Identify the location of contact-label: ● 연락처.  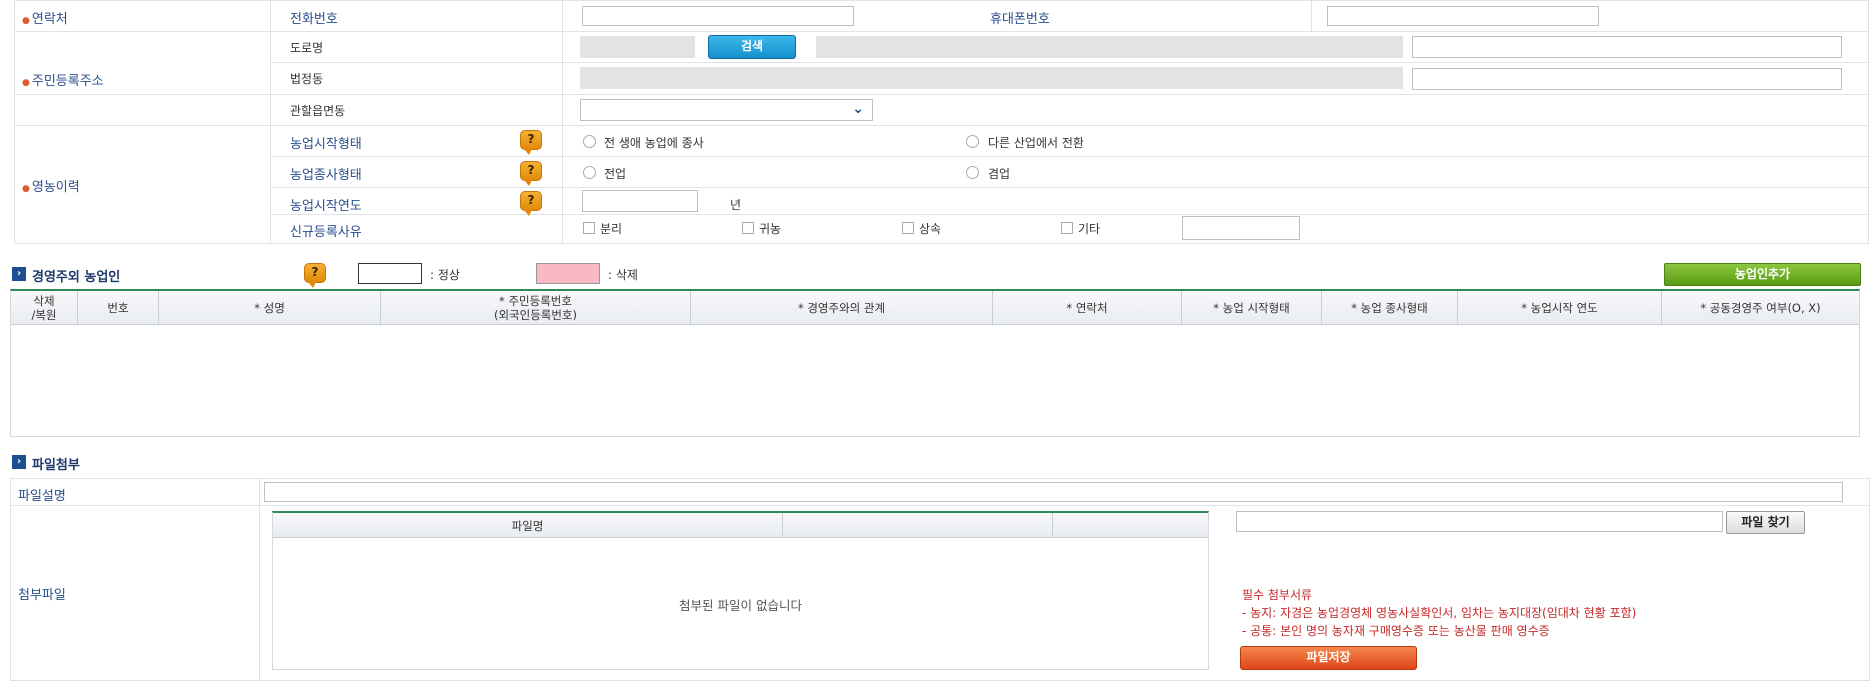
(45, 17).